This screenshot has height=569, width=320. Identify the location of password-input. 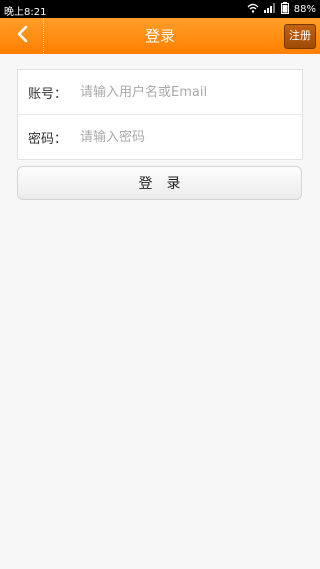
(188, 137).